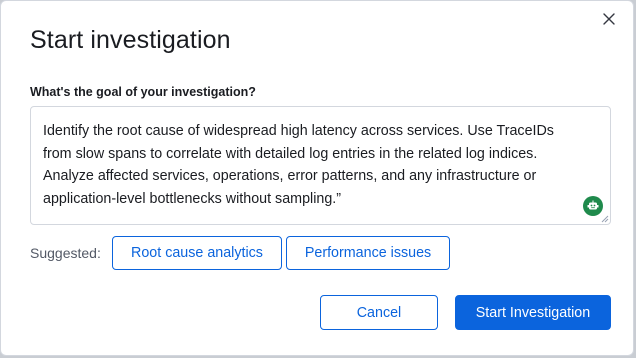 This screenshot has height=358, width=636. Describe the element at coordinates (130, 40) in the screenshot. I see `modal-title: Start investigation` at that location.